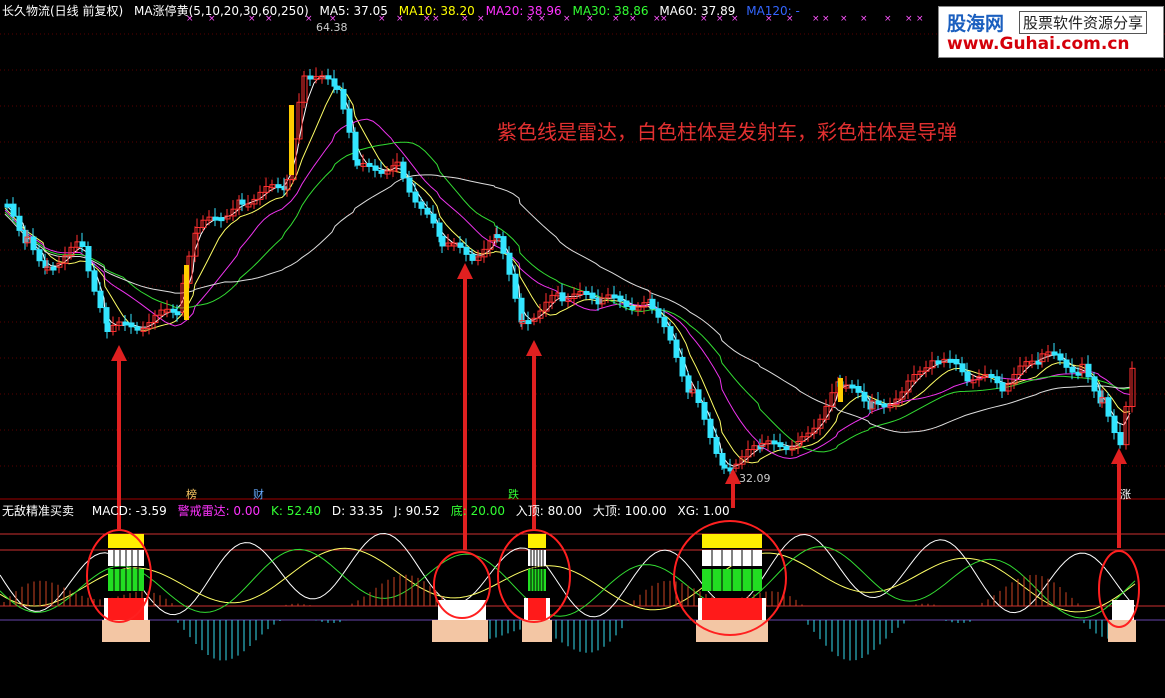 The width and height of the screenshot is (1165, 698). I want to click on annotation-text: 紫色线是雷达，白色柱体是发射车，彩色柱体是导弹, so click(727, 132).